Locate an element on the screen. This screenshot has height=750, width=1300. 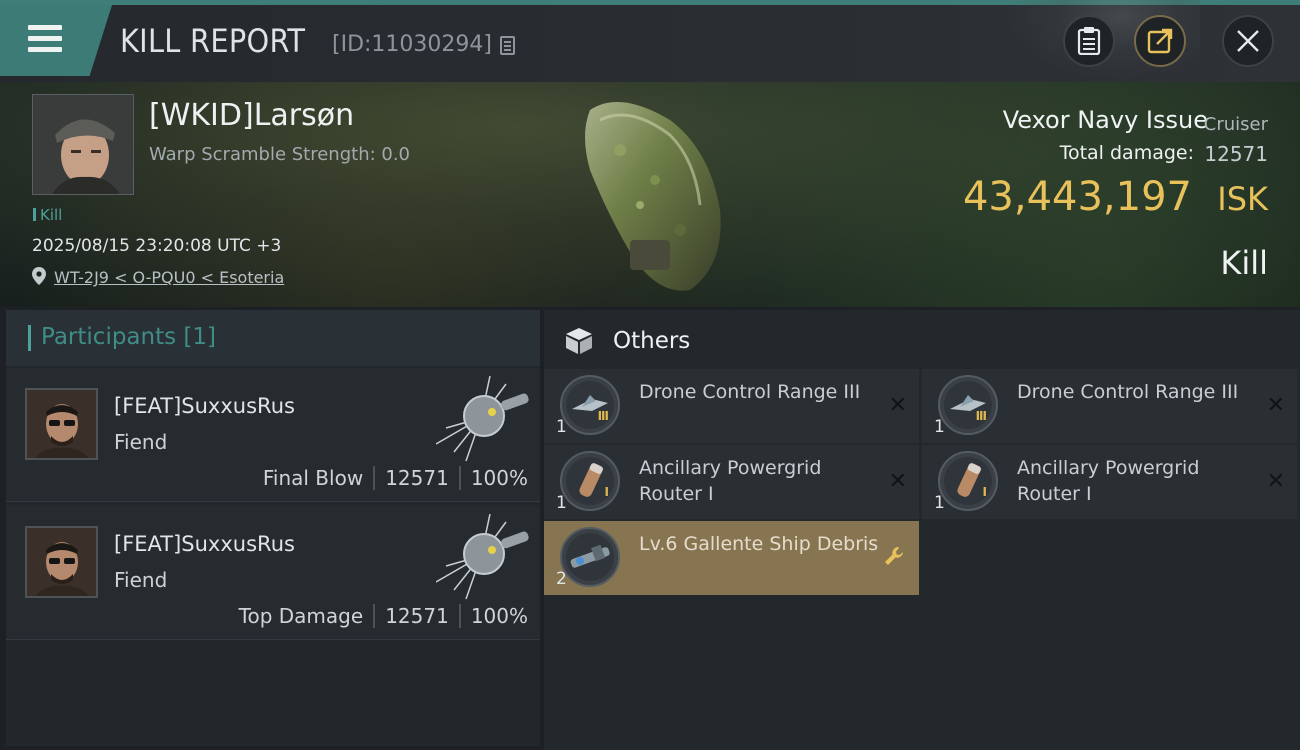
victim-ship-class: Cruiser is located at coordinates (1235, 124).